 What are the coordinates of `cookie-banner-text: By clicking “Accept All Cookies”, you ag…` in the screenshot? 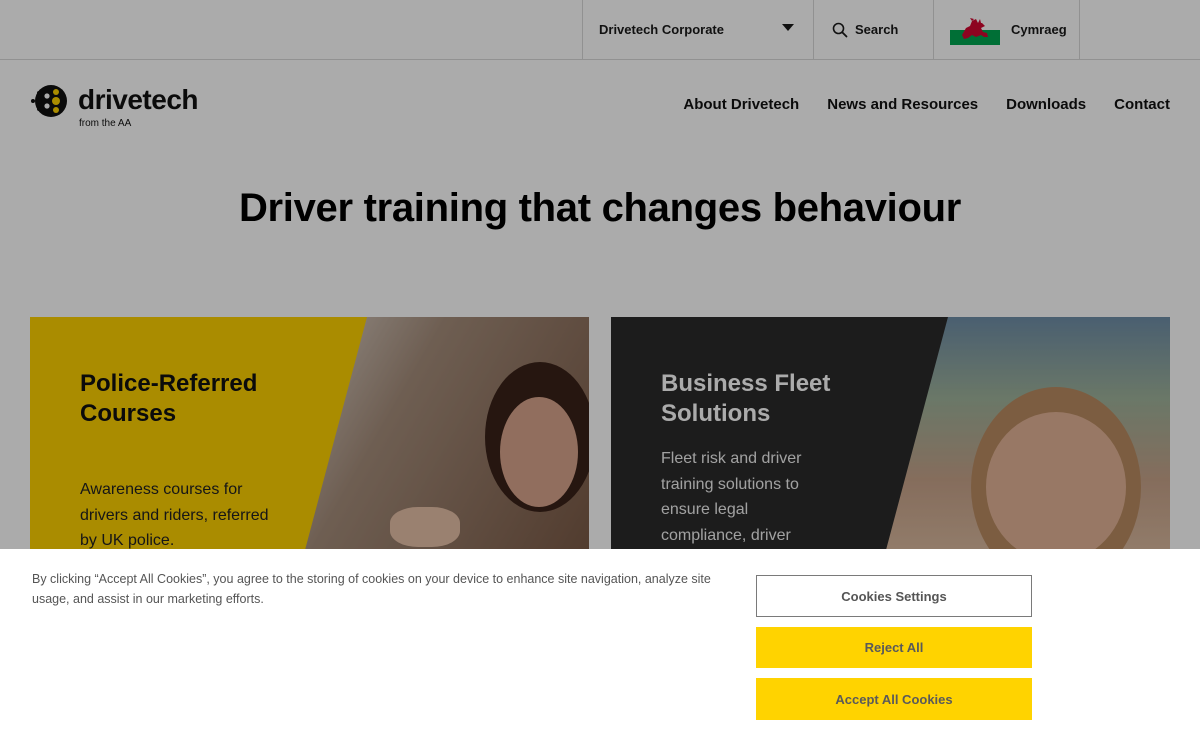 It's located at (371, 589).